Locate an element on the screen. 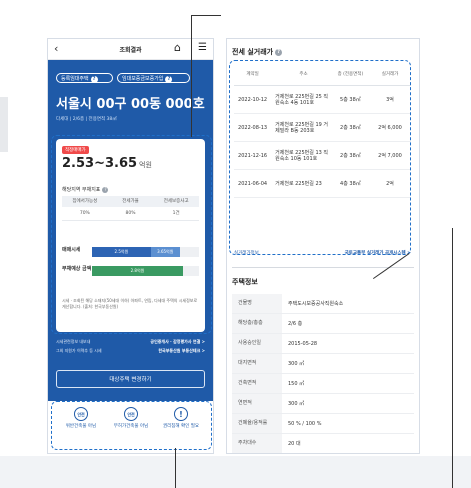 This screenshot has height=488, width=471. source-link: 한국부동산원 부동산테크 > is located at coordinates (181, 351).